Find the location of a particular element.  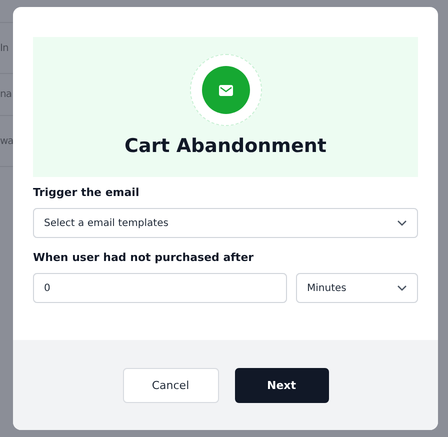

background-text: In is located at coordinates (4, 48).